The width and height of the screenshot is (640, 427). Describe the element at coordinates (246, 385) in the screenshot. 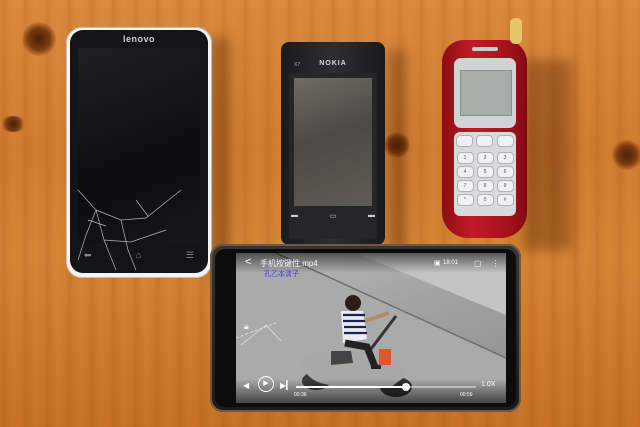

I see `previous-icon: ◀` at that location.